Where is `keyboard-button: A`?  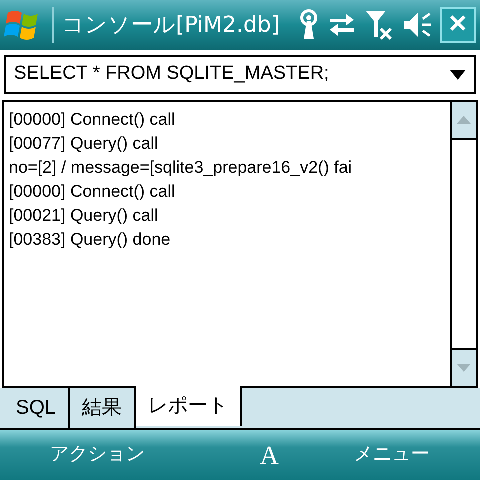
keyboard-button: A is located at coordinates (269, 455).